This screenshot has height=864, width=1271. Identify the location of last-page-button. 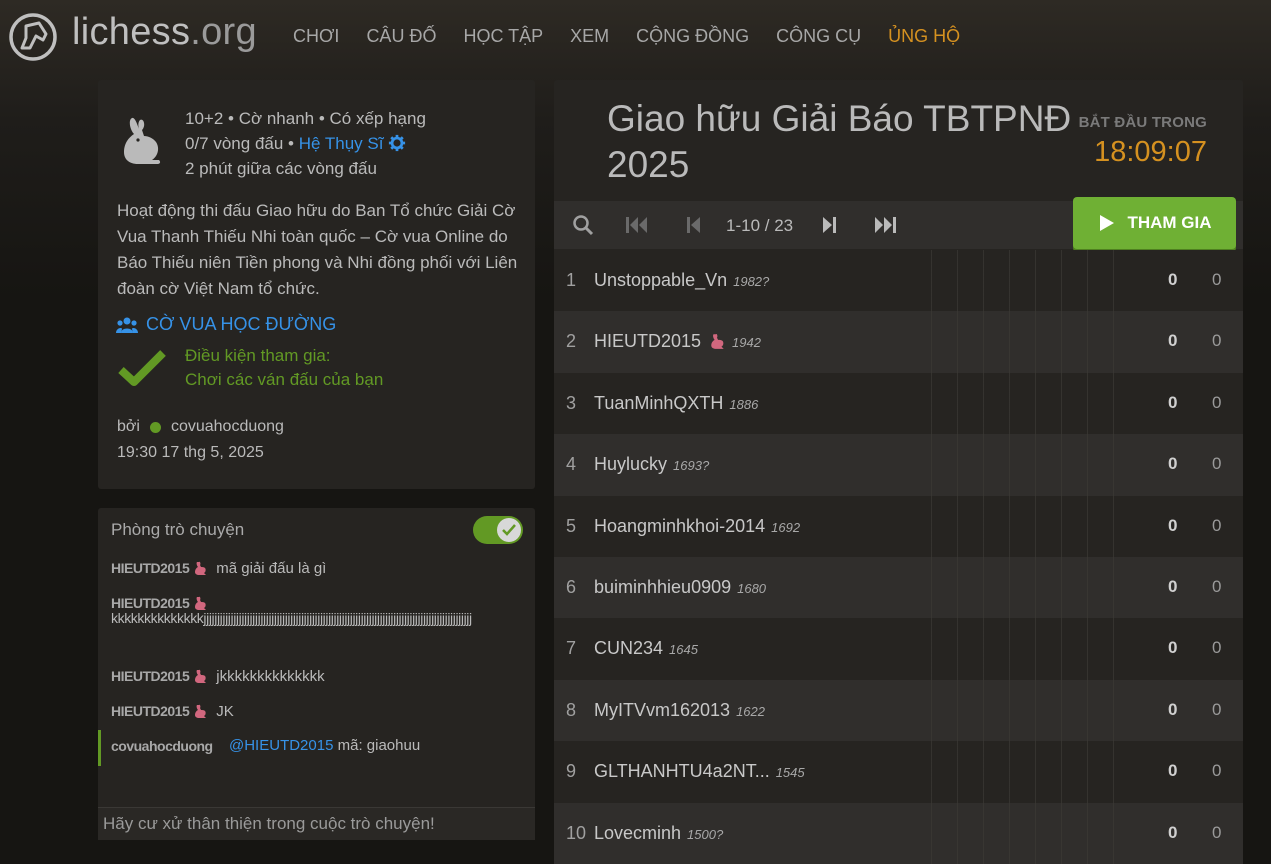
(885, 225).